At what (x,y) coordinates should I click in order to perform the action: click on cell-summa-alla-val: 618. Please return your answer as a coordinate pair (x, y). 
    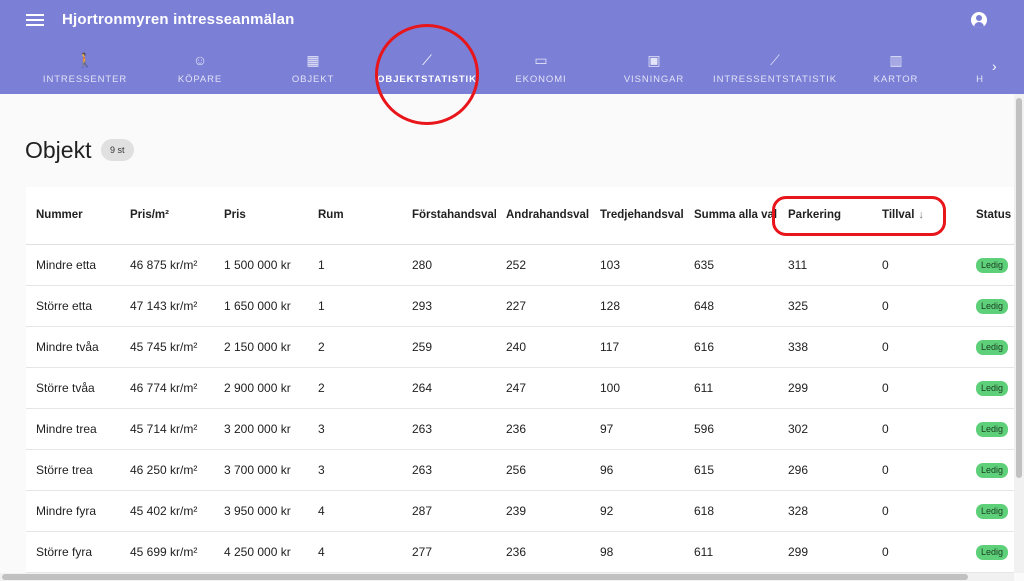
    Looking at the image, I should click on (731, 511).